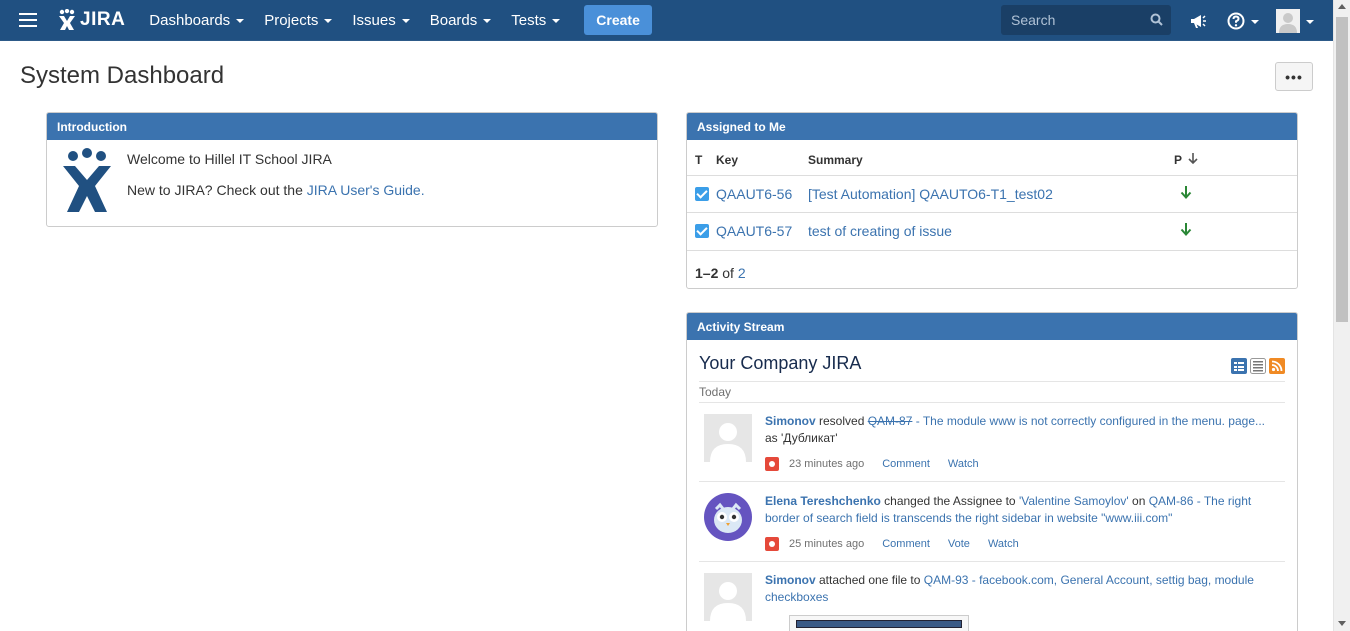 The width and height of the screenshot is (1350, 631). What do you see at coordinates (762, 157) in the screenshot?
I see `col-key: Key` at bounding box center [762, 157].